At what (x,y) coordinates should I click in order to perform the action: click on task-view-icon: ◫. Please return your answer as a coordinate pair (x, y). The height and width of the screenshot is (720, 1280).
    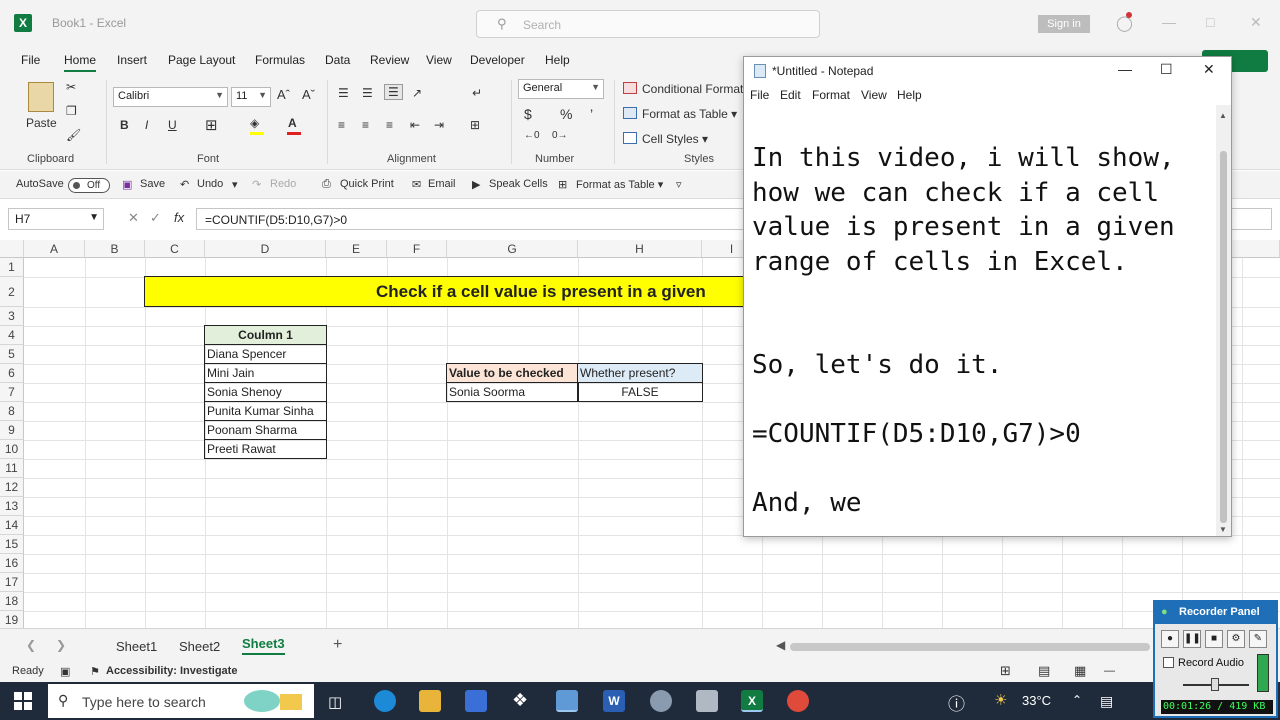
    Looking at the image, I should click on (335, 702).